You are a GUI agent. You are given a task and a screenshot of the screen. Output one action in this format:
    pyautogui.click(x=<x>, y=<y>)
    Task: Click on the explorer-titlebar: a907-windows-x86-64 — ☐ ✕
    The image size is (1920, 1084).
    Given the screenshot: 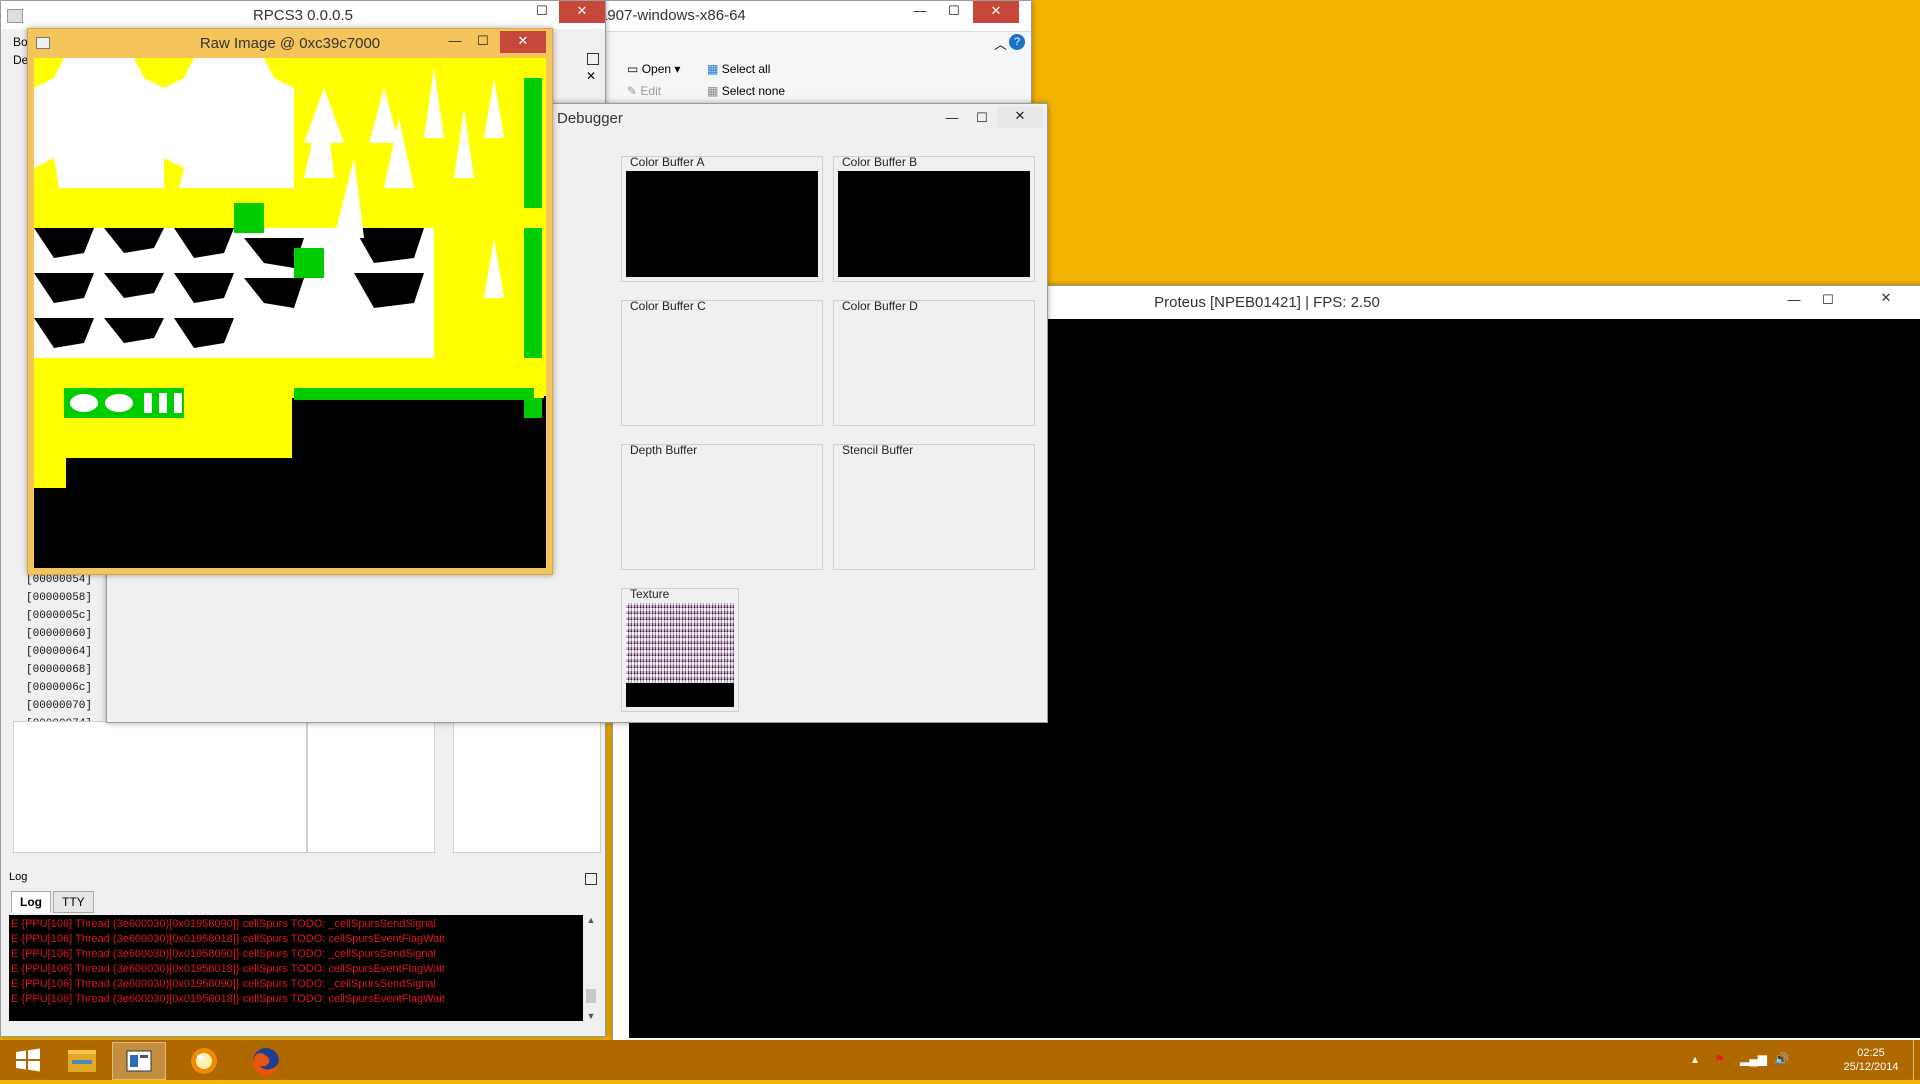 What is the action you would take?
    pyautogui.click(x=811, y=16)
    